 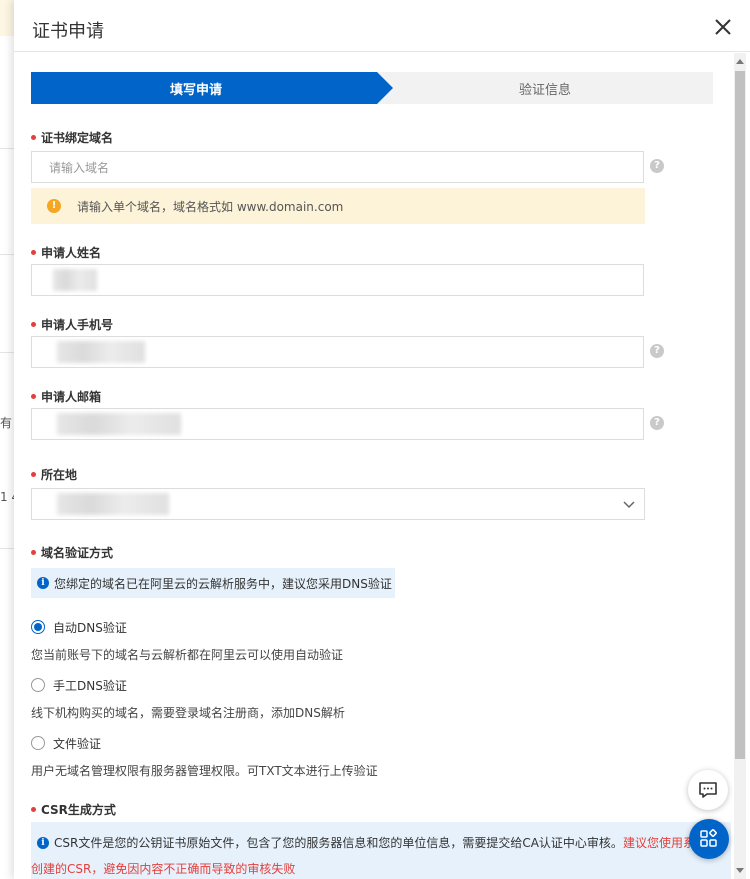 I want to click on domain-input: 请输入域名, so click(x=337, y=167).